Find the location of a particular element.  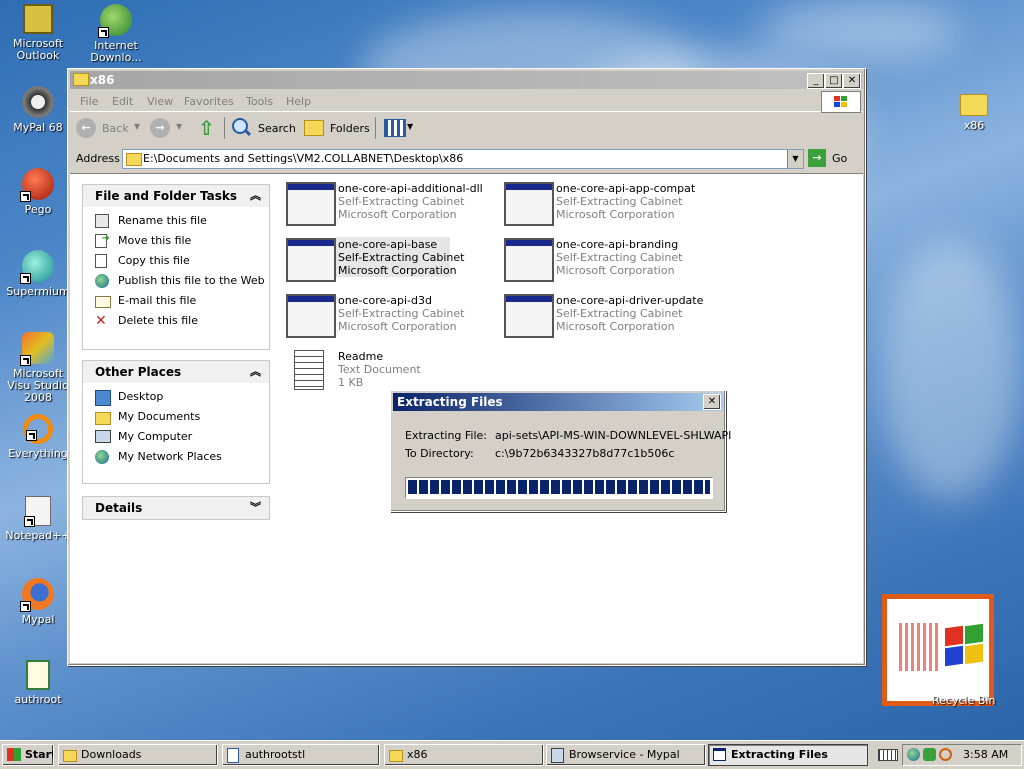

expand-chevron-icon: ︾ is located at coordinates (255, 508).